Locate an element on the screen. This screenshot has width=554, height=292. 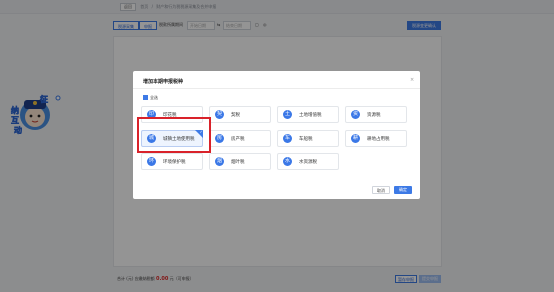
dialog-divider is located at coordinates (276, 88).